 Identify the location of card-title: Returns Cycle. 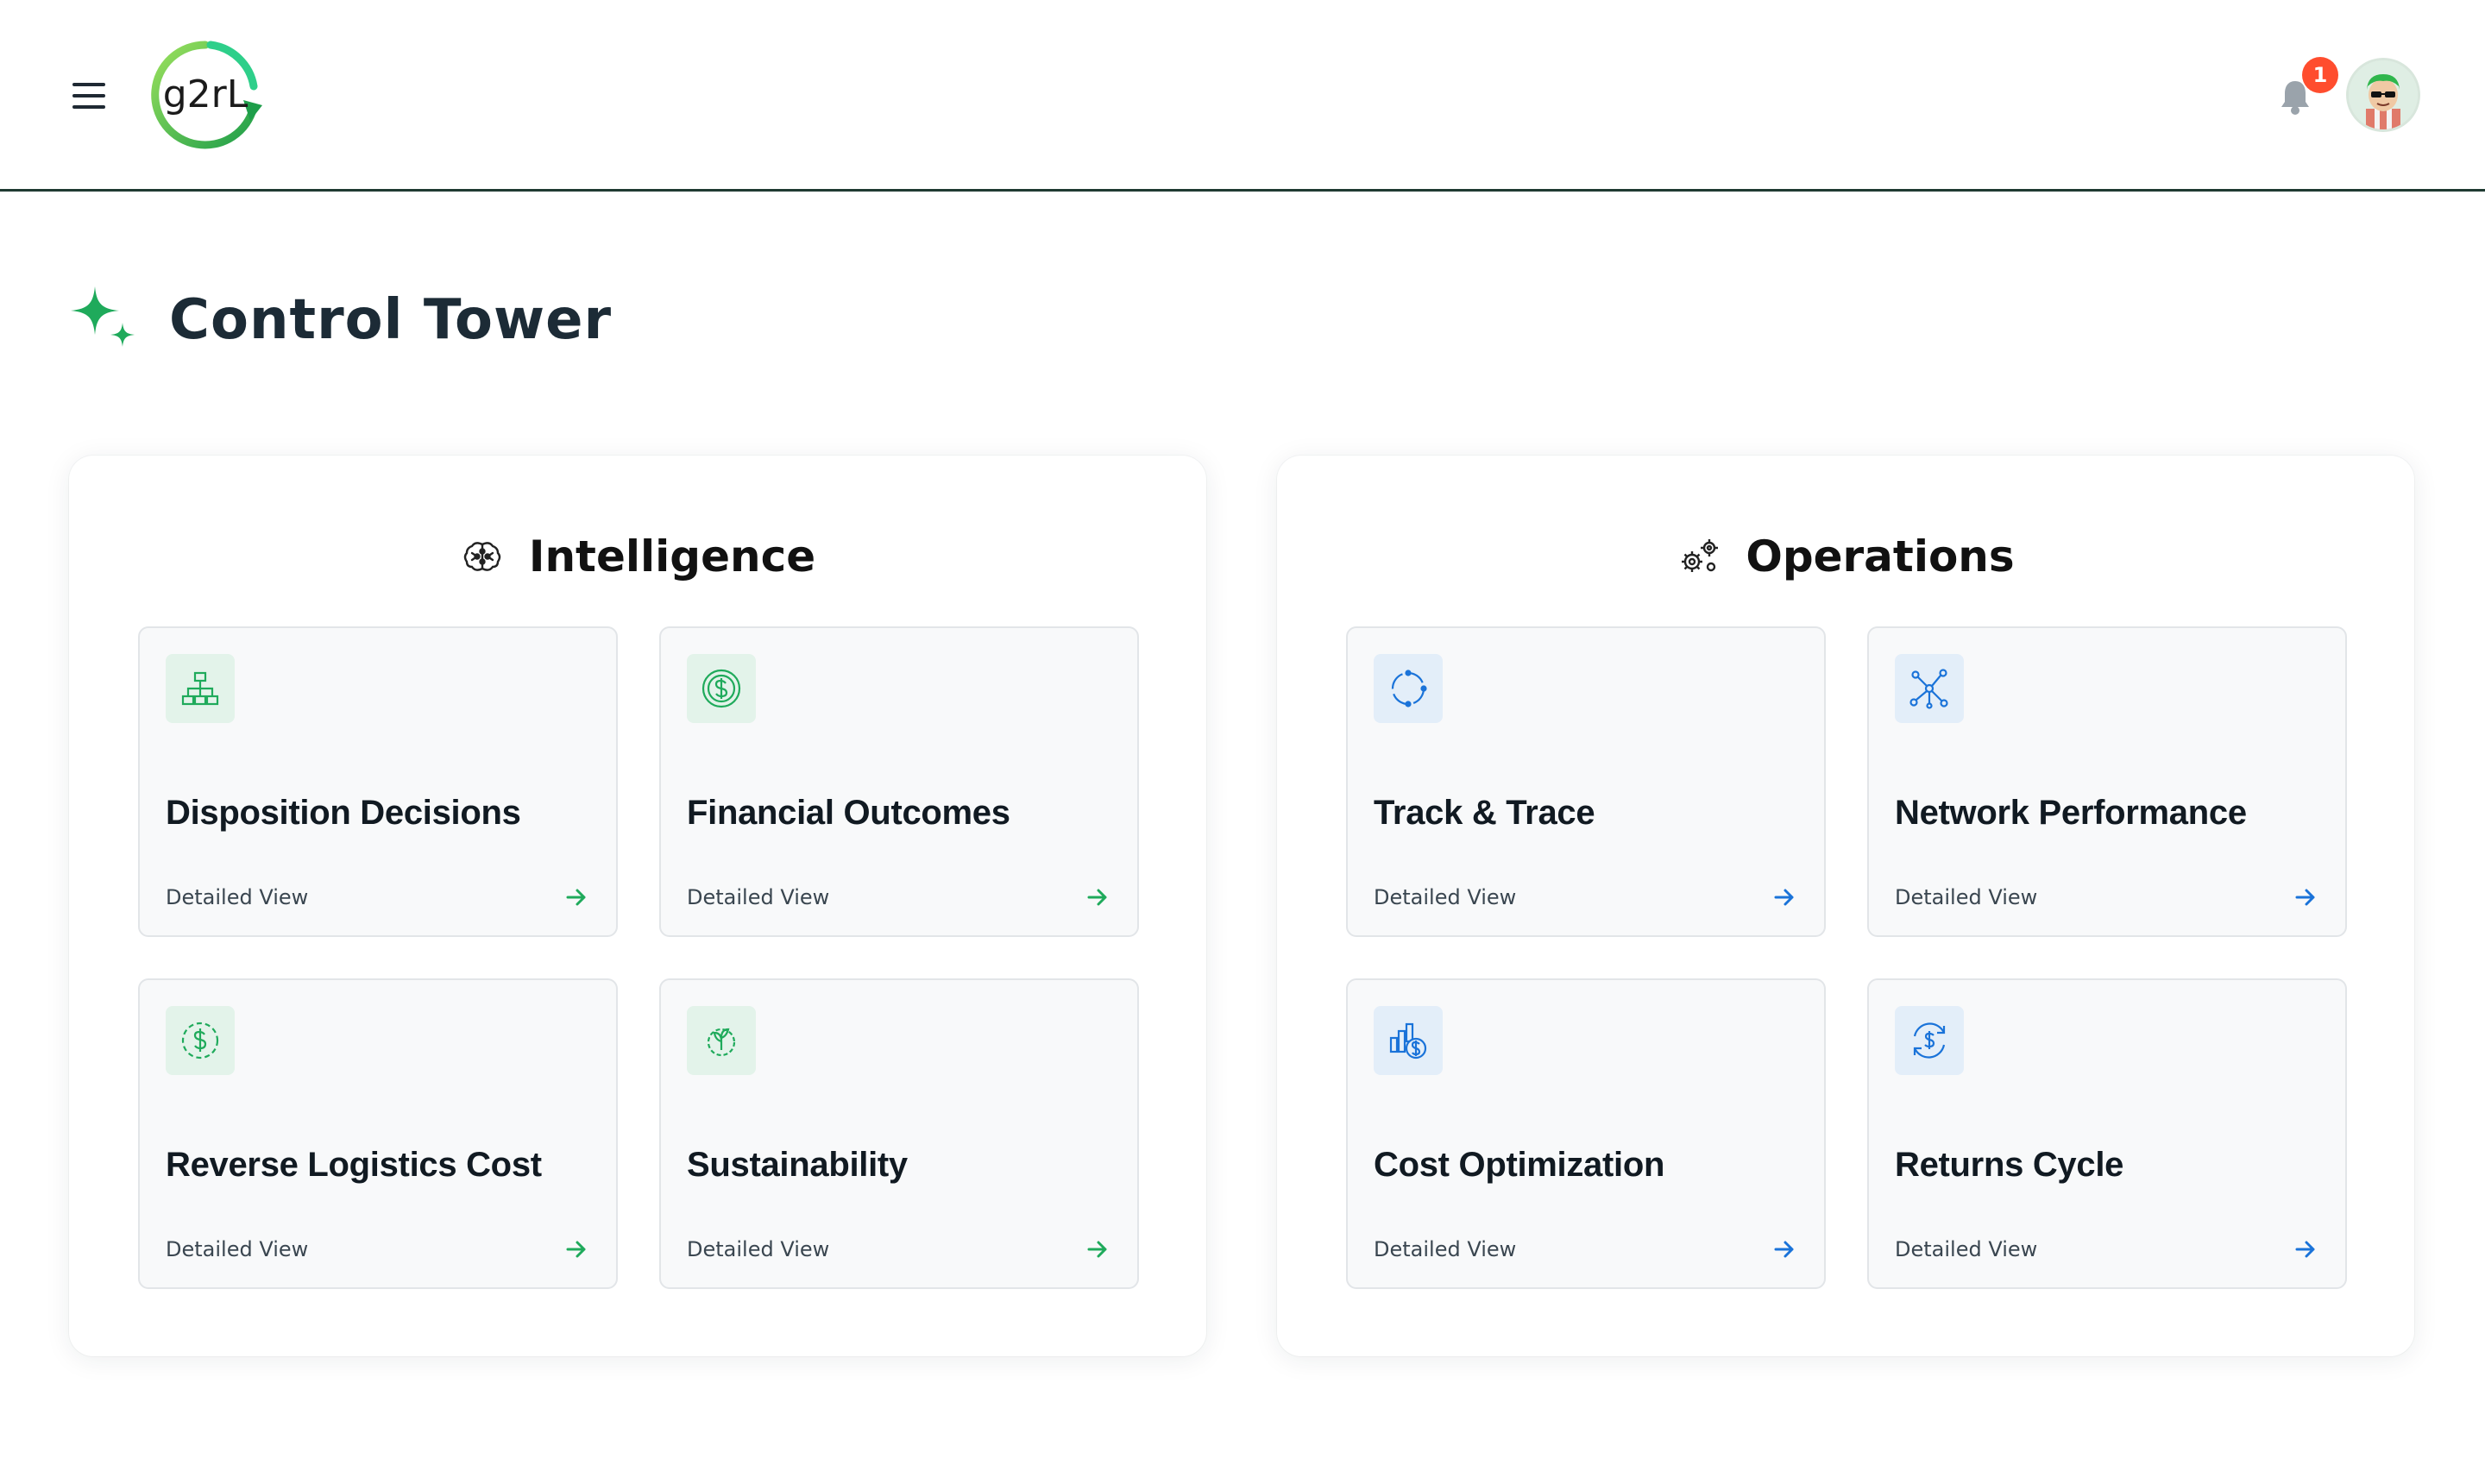
(2009, 1165).